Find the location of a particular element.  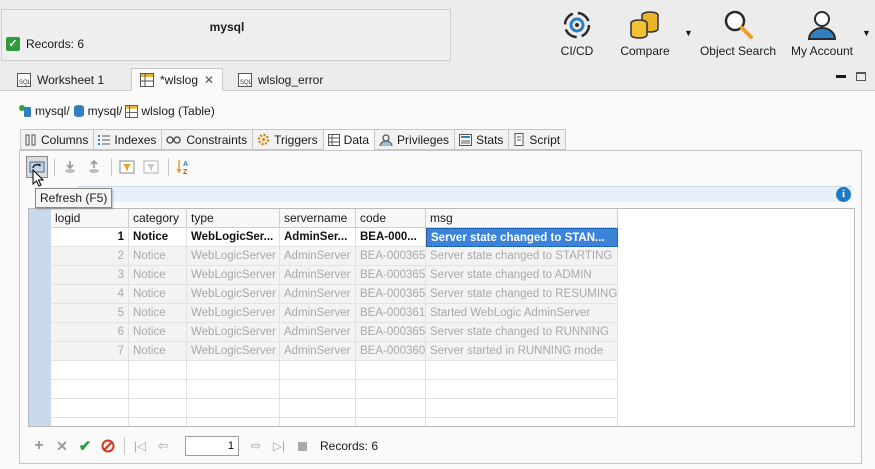

maximize-icon is located at coordinates (861, 76).